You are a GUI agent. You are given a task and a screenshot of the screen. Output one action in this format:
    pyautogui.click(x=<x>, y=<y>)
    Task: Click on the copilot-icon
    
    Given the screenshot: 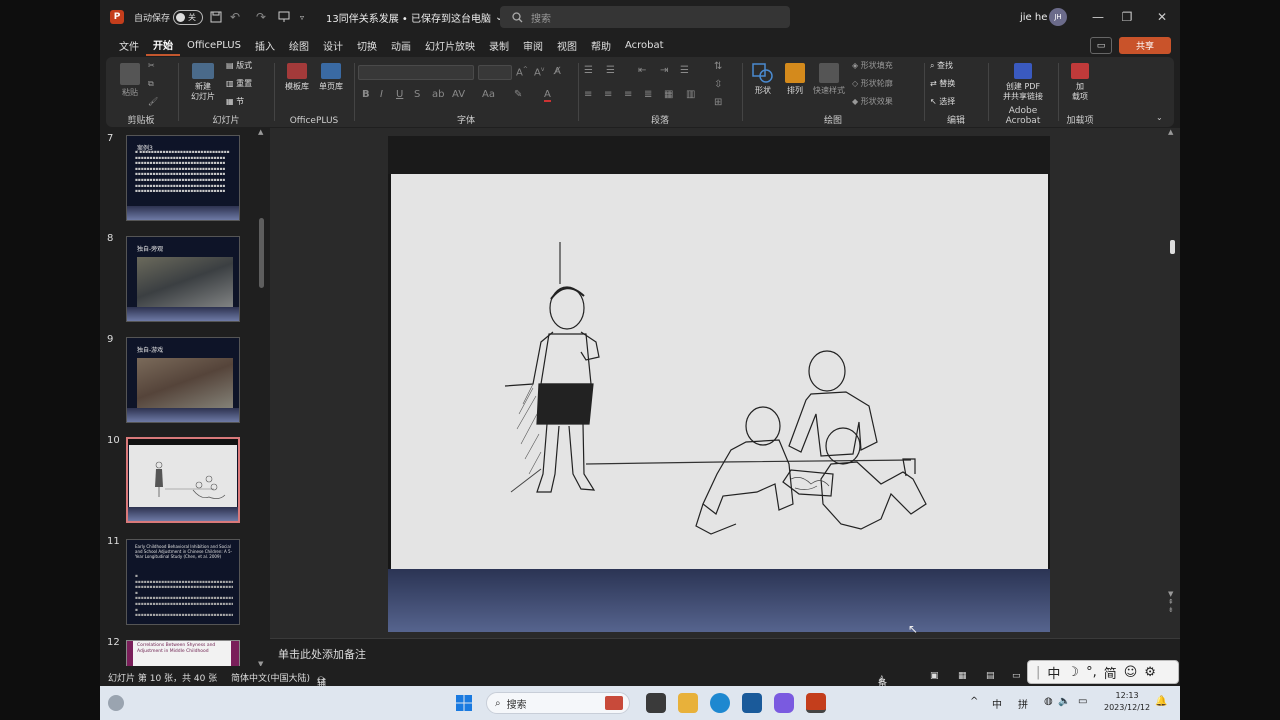 What is the action you would take?
    pyautogui.click(x=784, y=703)
    